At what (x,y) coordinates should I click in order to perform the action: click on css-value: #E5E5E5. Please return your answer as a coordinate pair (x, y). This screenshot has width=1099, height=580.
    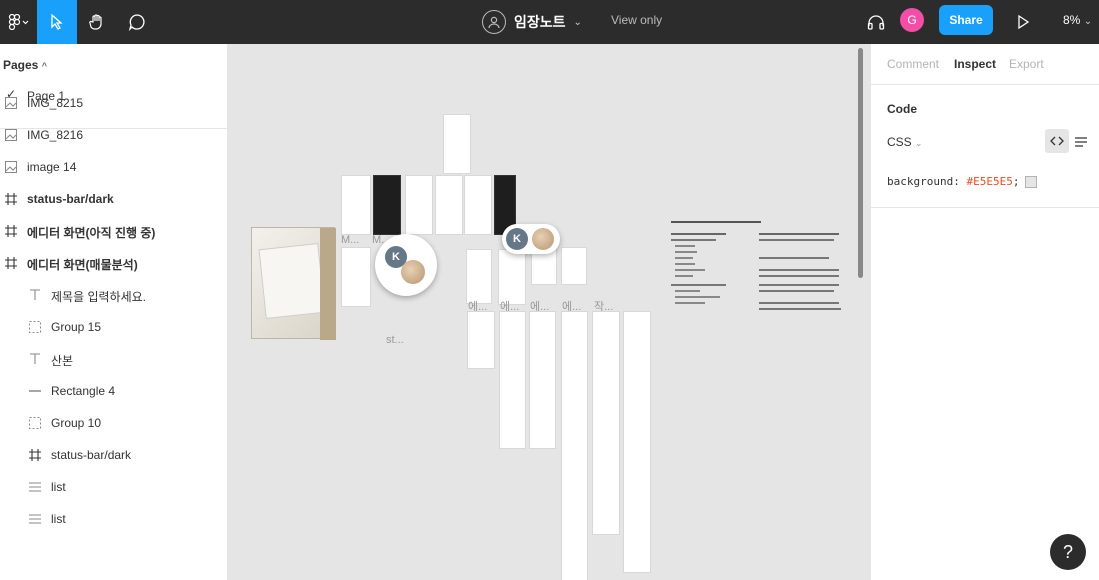
    Looking at the image, I should click on (989, 181).